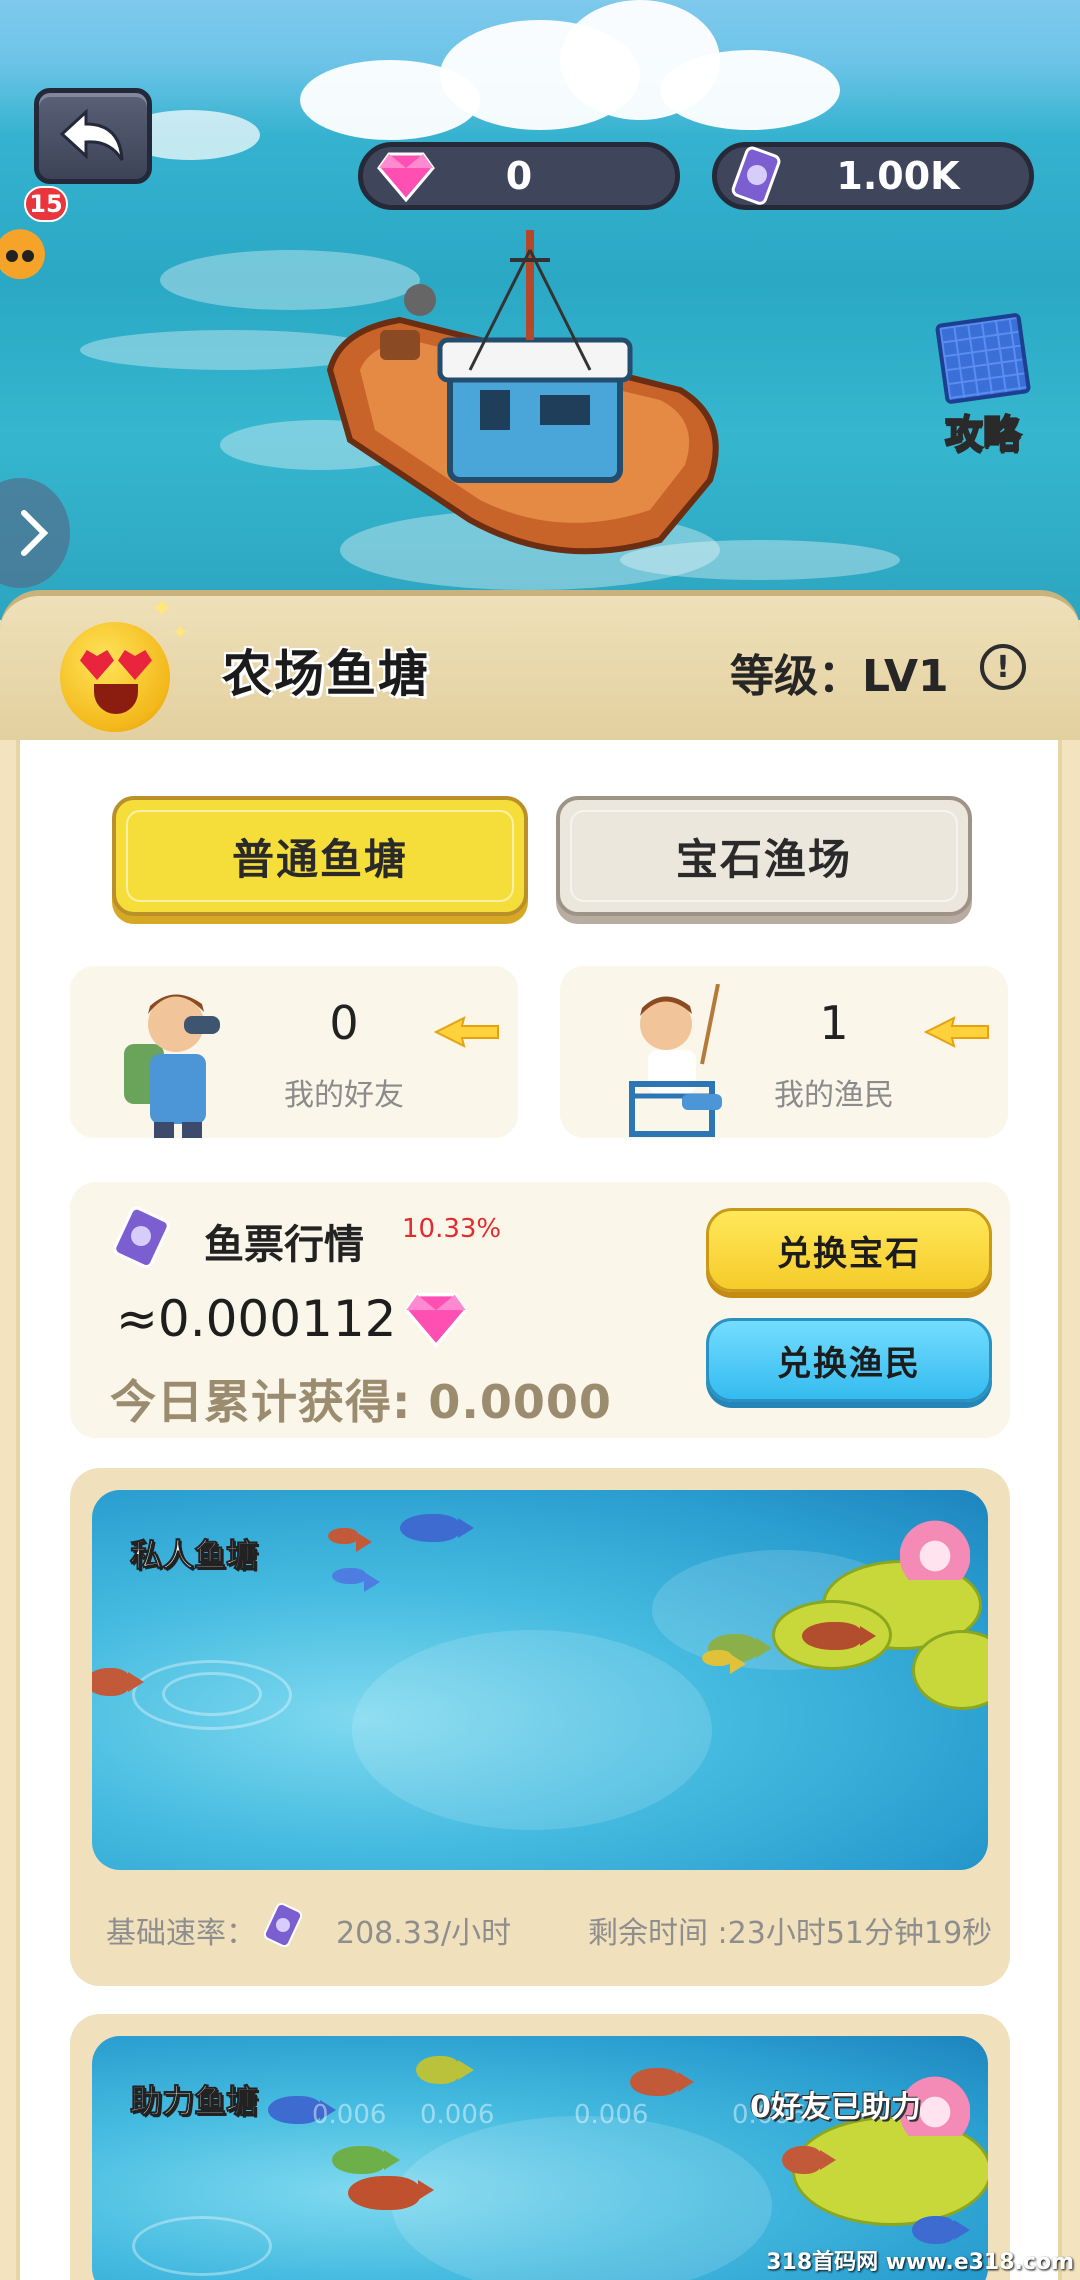 Image resolution: width=1080 pixels, height=2280 pixels. What do you see at coordinates (834, 1023) in the screenshot?
I see `fishers-count: 1` at bounding box center [834, 1023].